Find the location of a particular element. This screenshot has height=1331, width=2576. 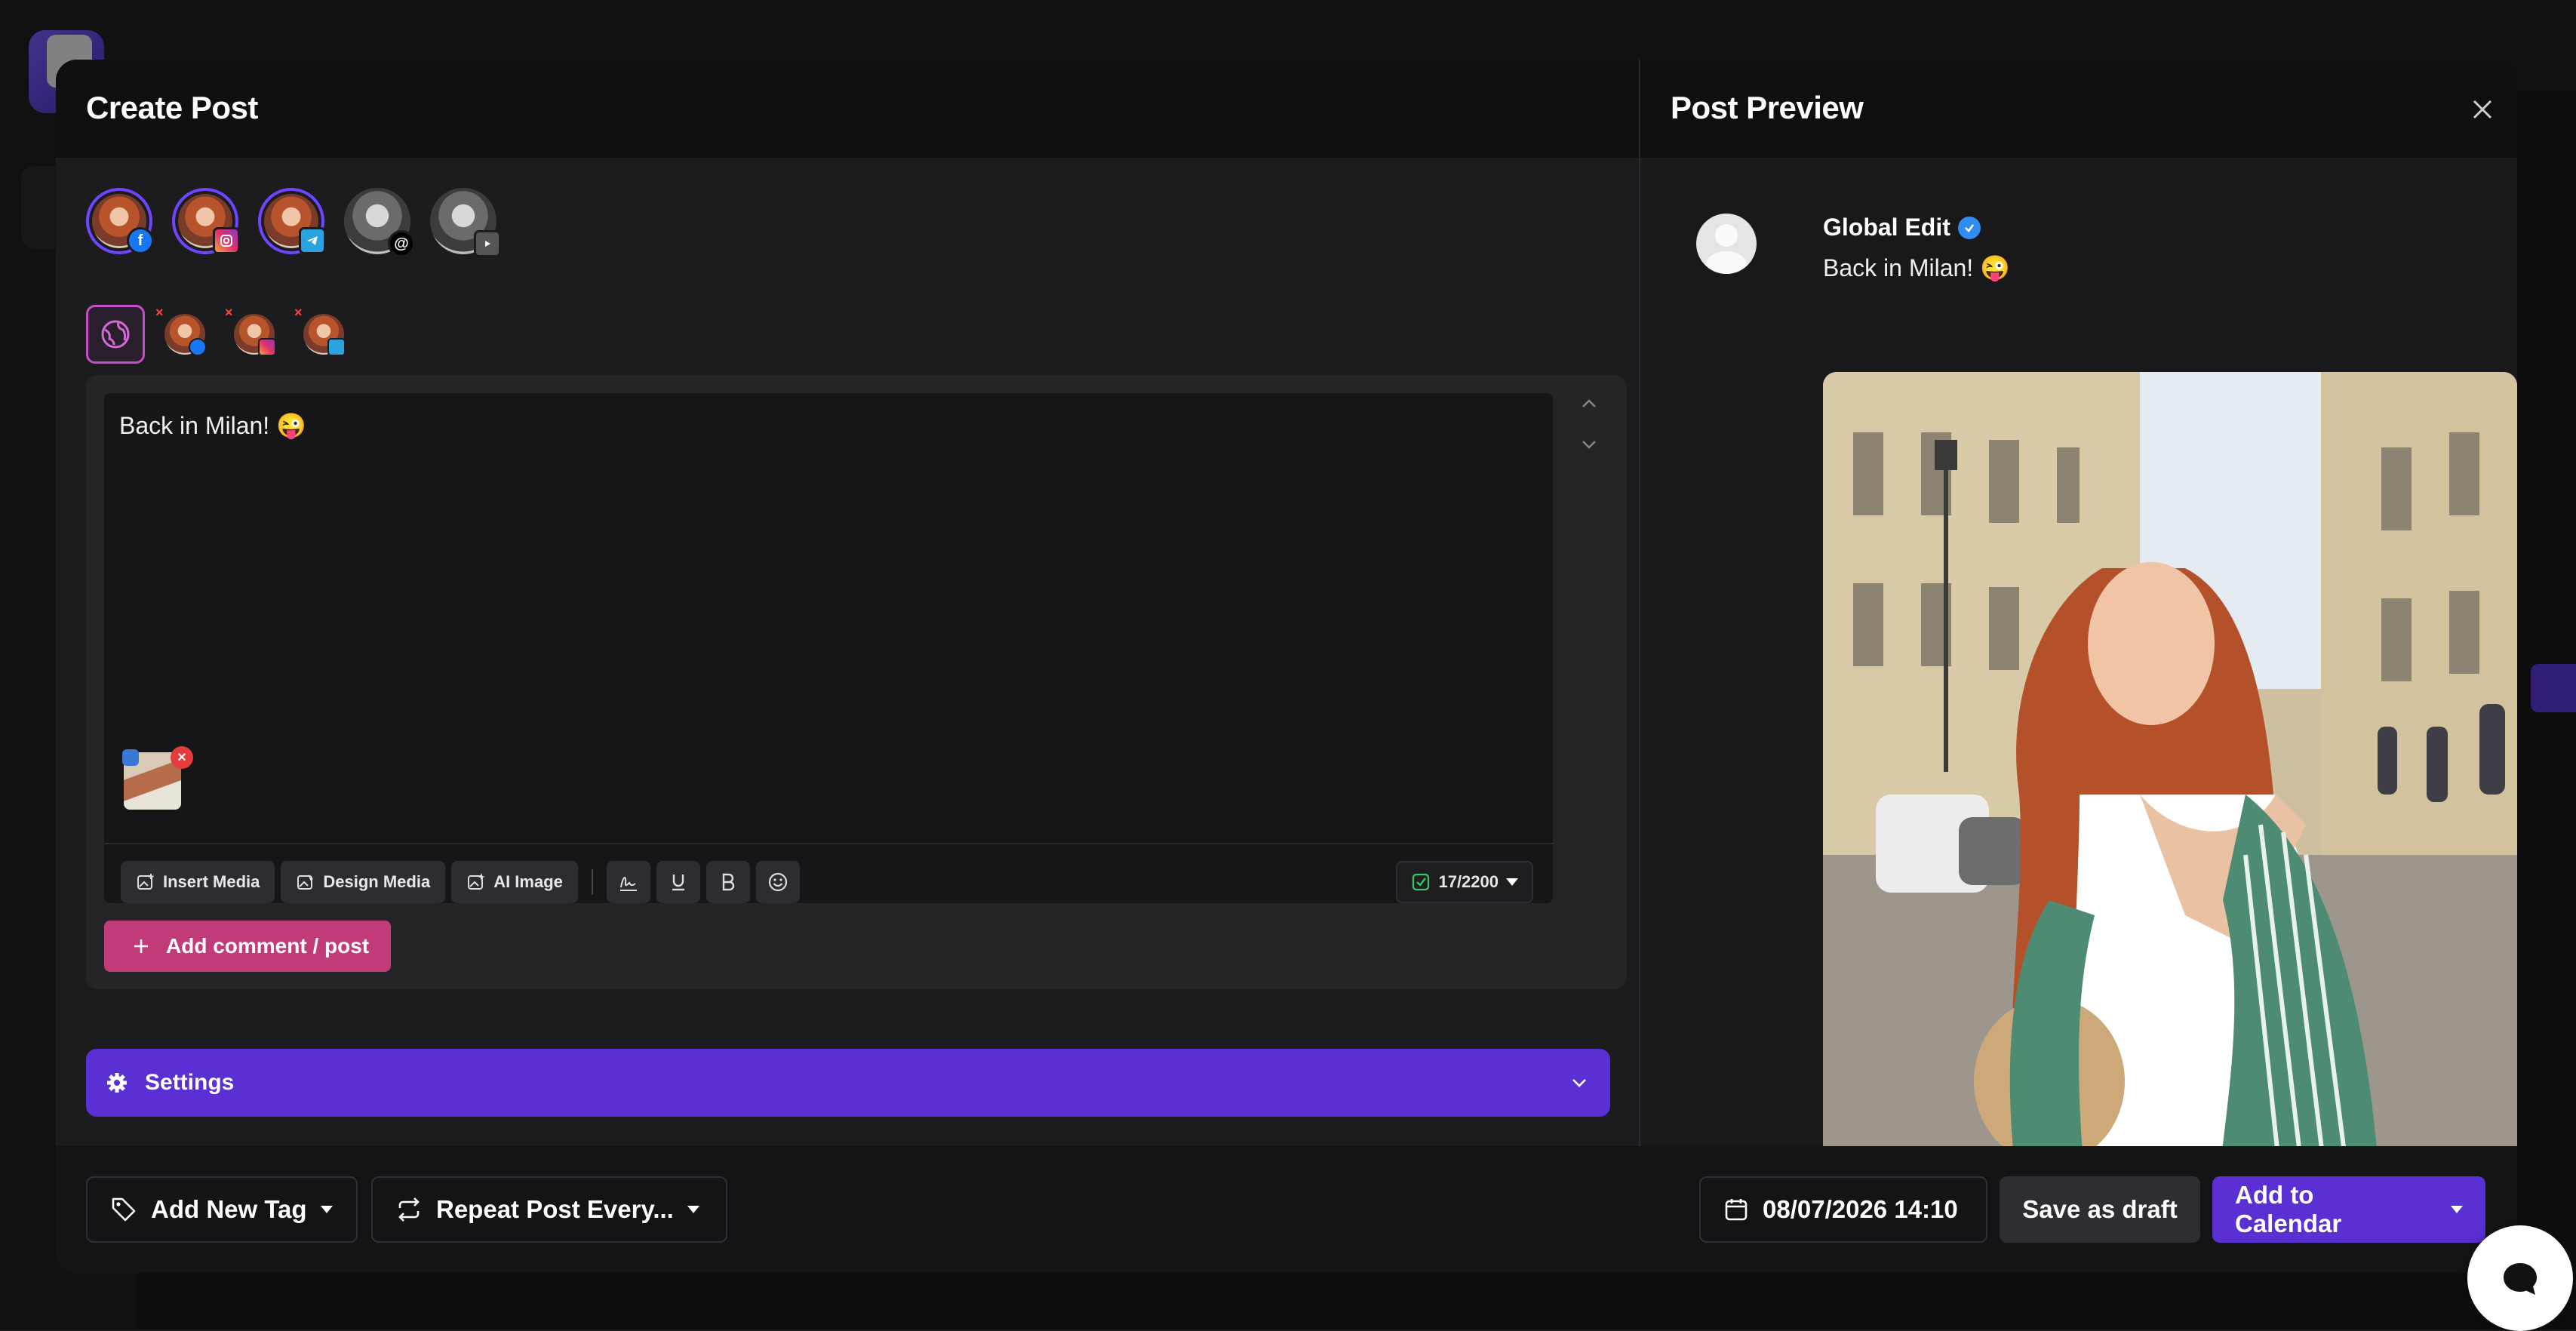

ai-image-label: AI Image is located at coordinates (528, 881).